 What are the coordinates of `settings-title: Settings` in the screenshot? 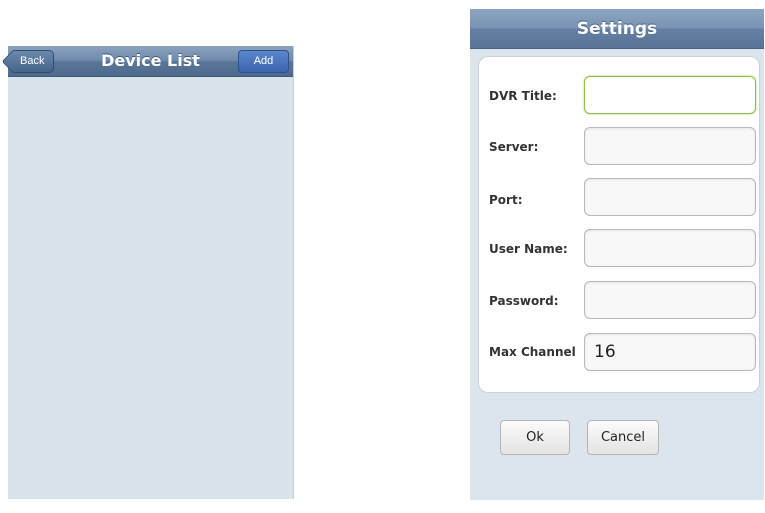 It's located at (617, 29).